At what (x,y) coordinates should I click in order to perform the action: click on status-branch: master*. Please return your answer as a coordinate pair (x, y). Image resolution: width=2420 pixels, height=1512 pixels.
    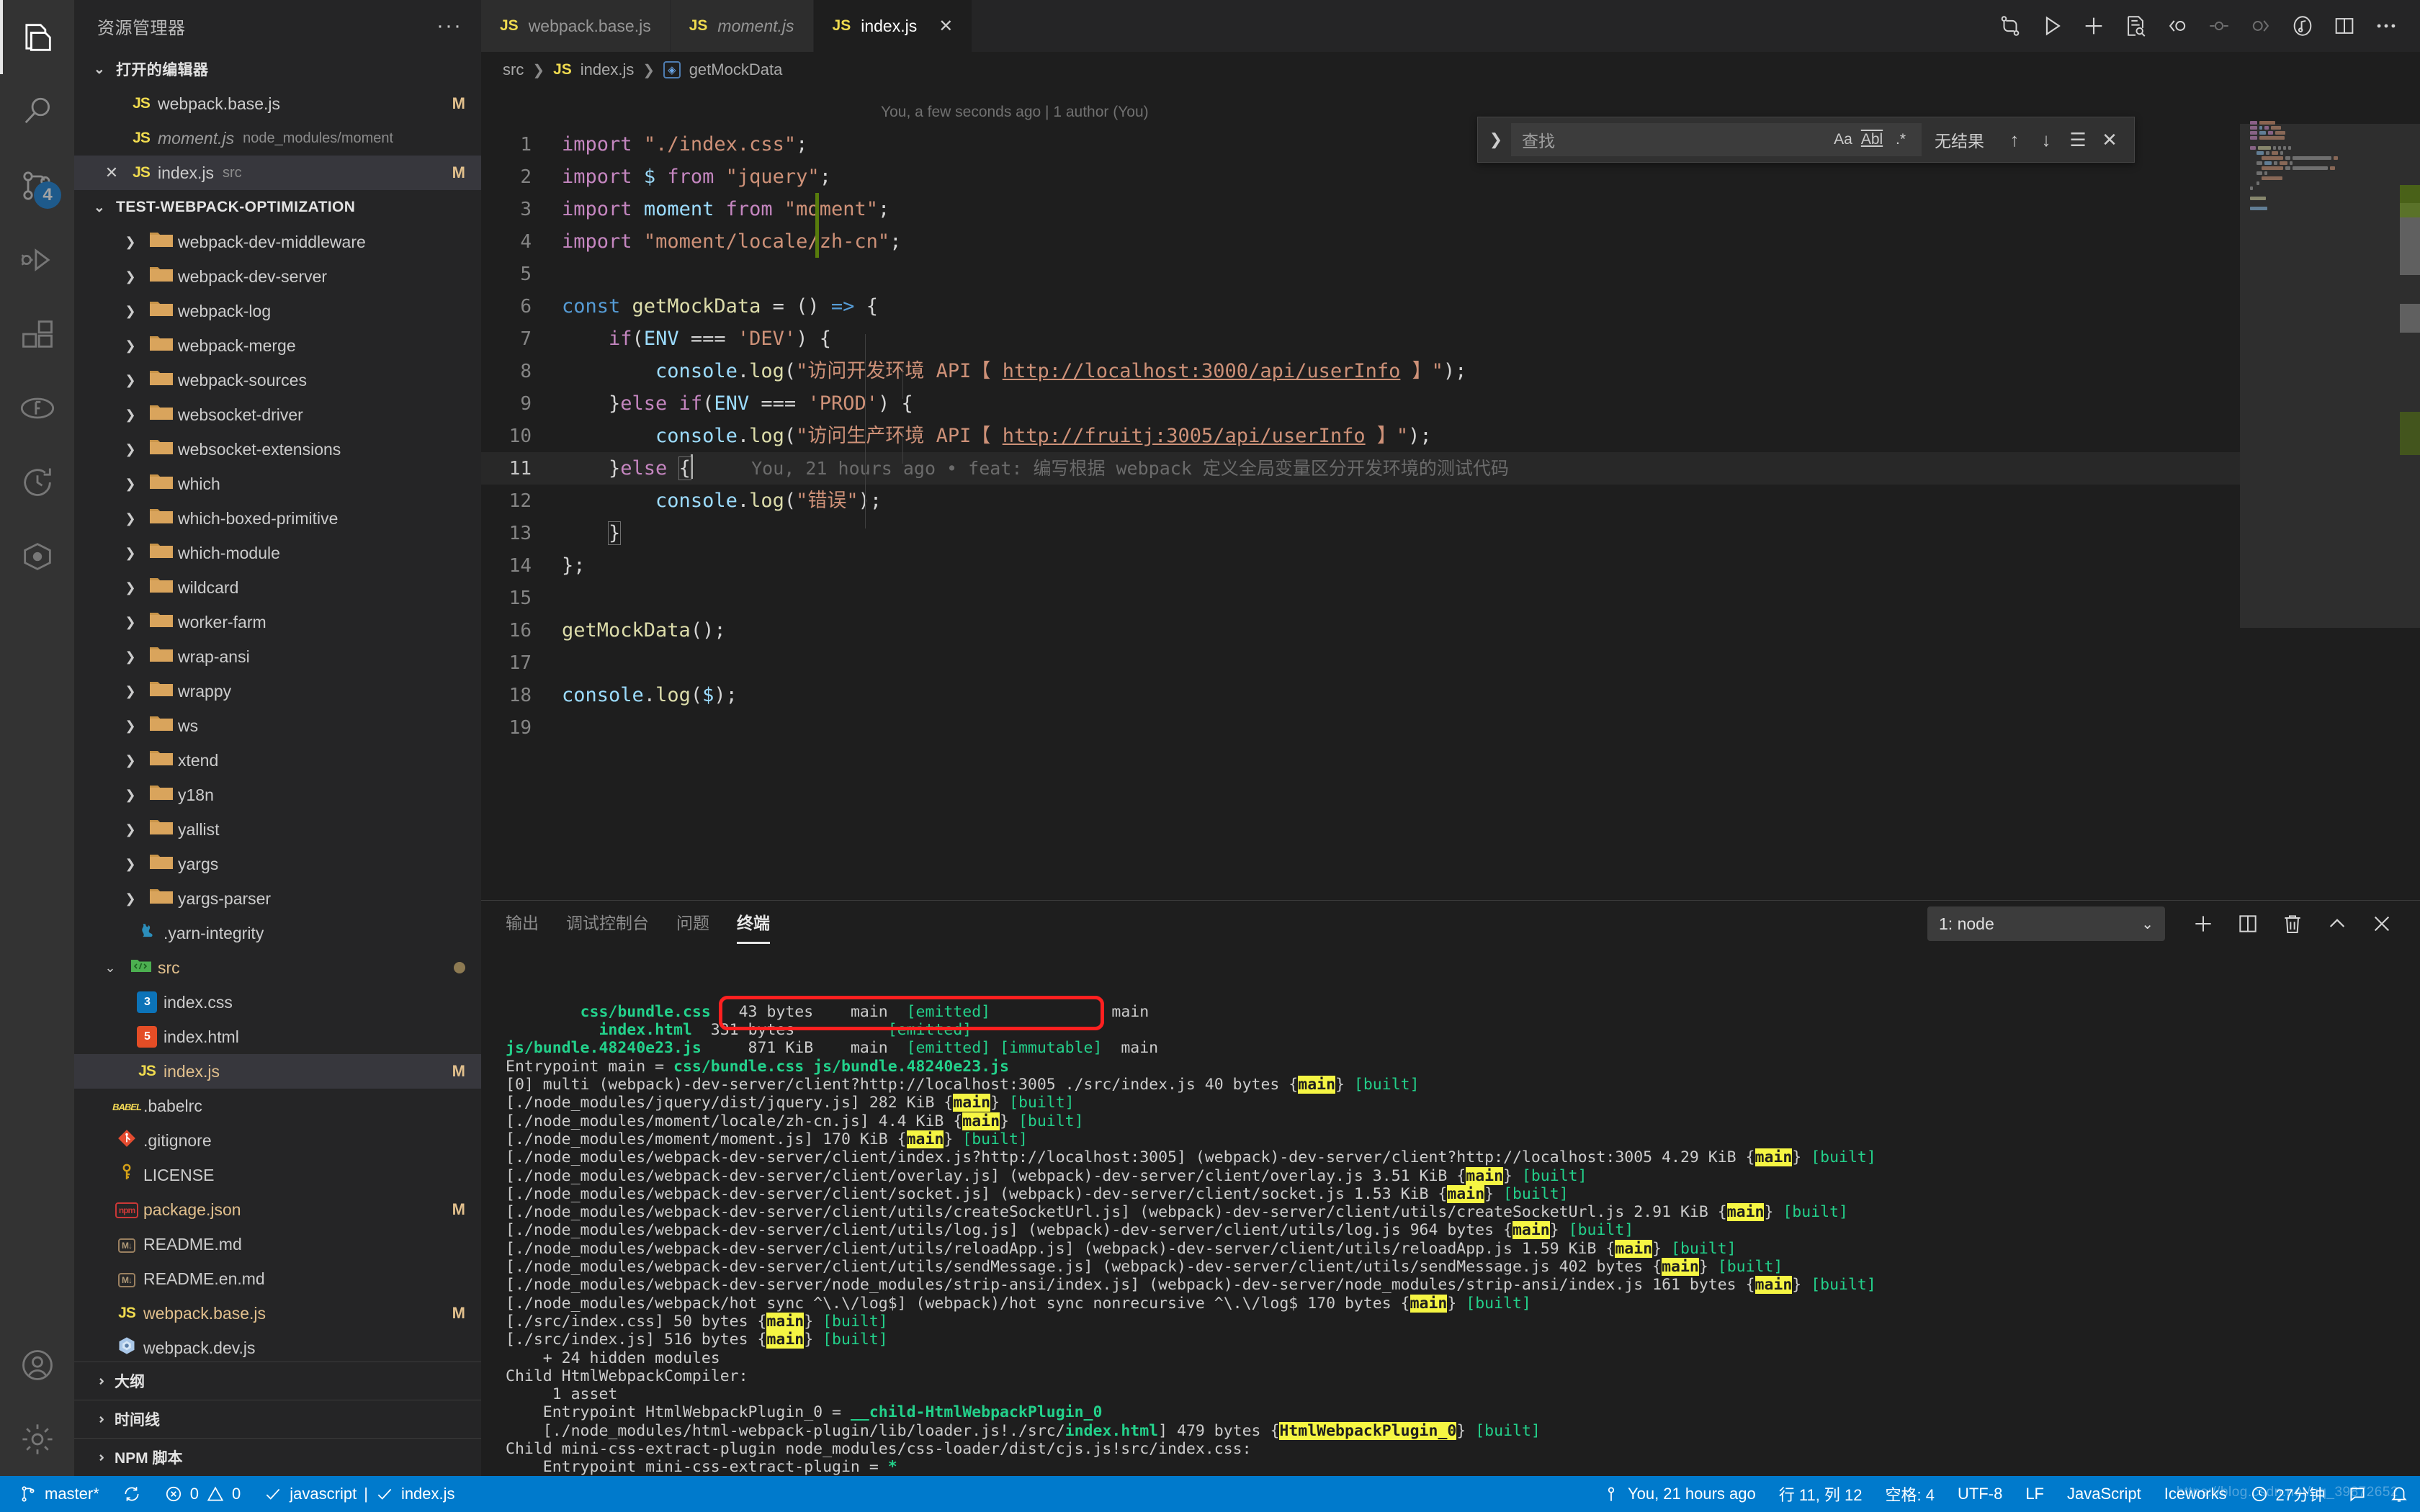
    Looking at the image, I should click on (55, 1494).